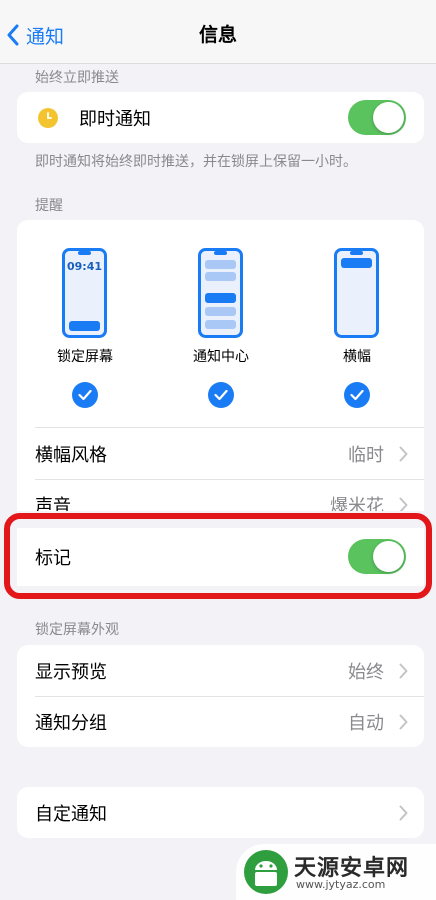 This screenshot has height=900, width=436. I want to click on nav-bar: 通知 信息, so click(218, 32).